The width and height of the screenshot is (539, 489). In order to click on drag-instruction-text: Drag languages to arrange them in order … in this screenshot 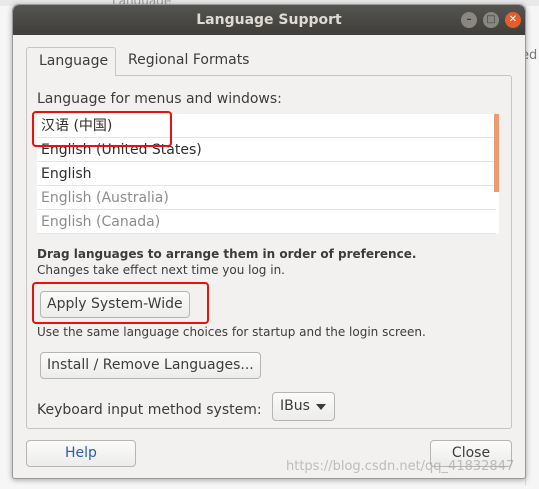, I will do `click(227, 254)`.